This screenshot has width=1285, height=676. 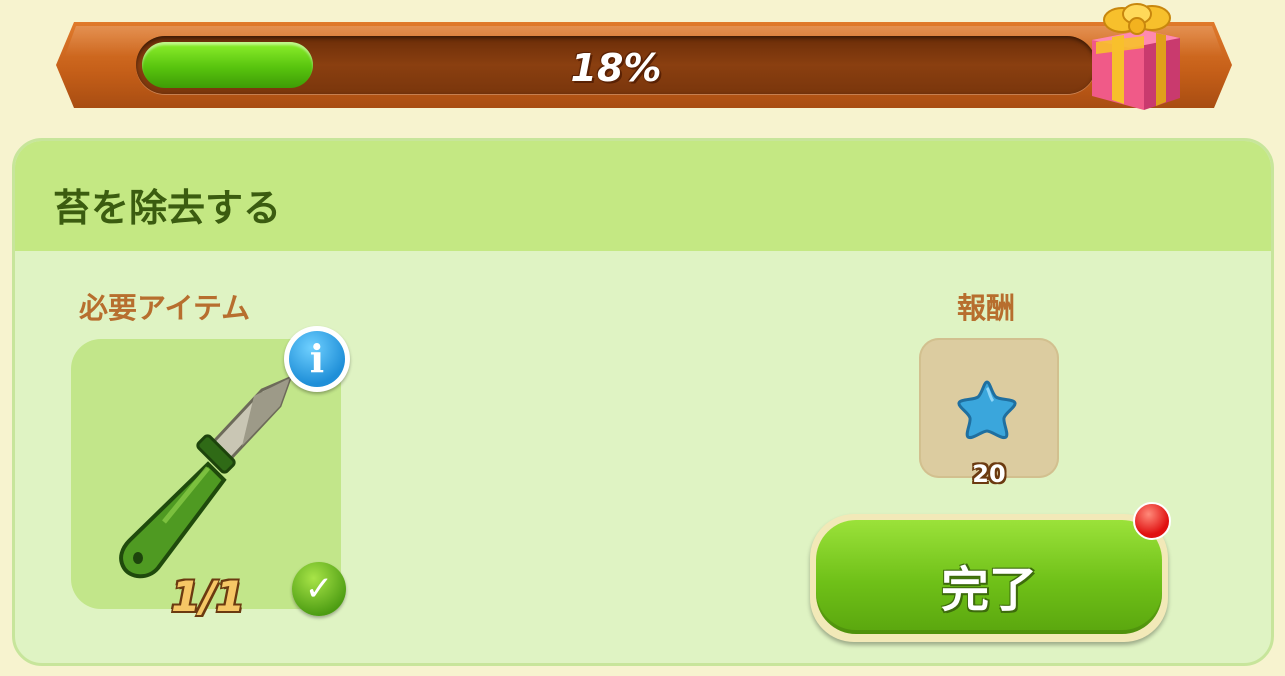 I want to click on info-icon: i, so click(x=317, y=359).